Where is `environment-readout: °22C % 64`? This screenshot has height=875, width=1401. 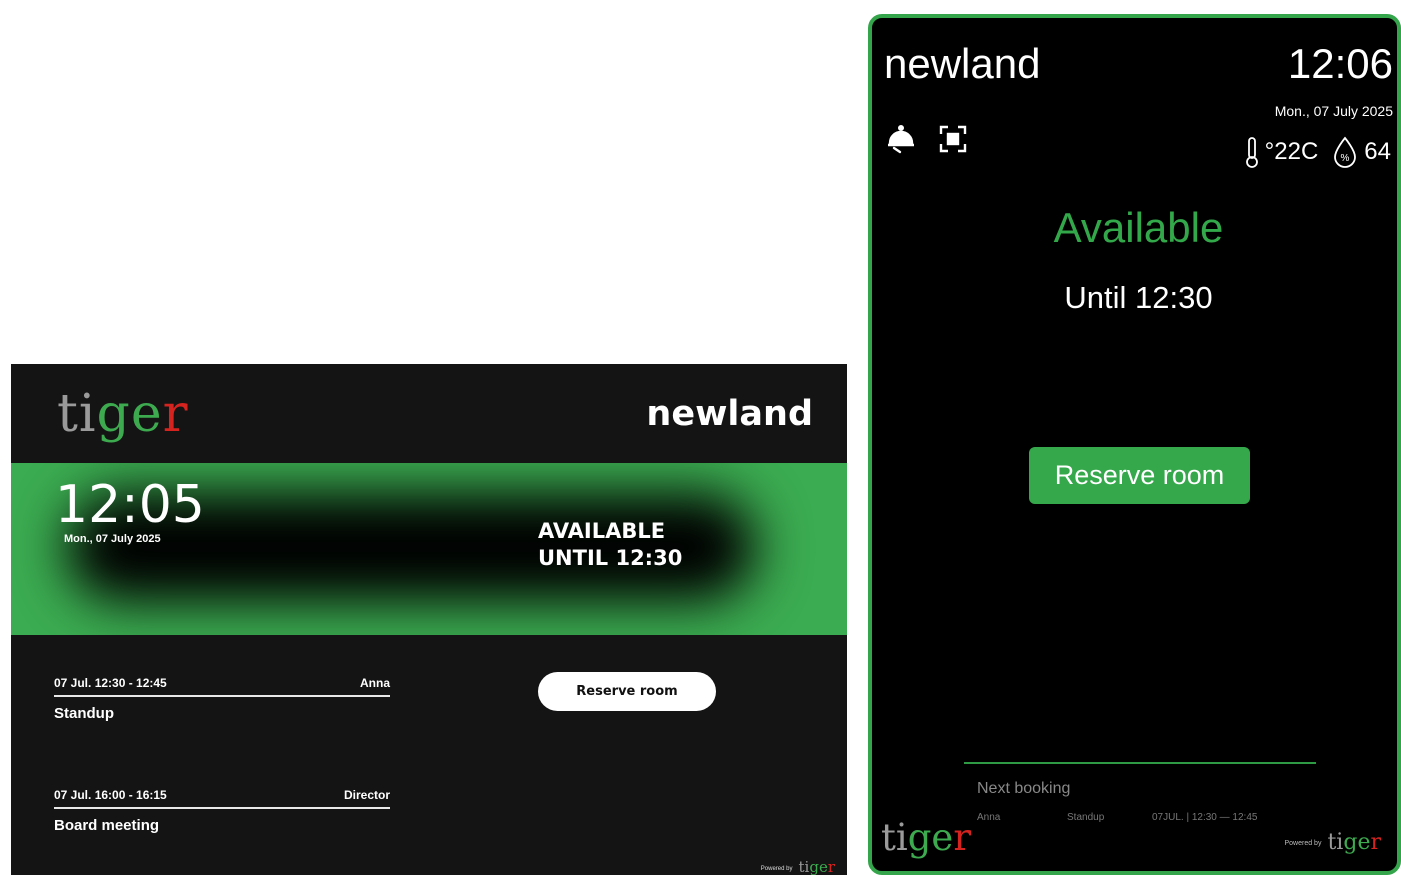 environment-readout: °22C % 64 is located at coordinates (1318, 152).